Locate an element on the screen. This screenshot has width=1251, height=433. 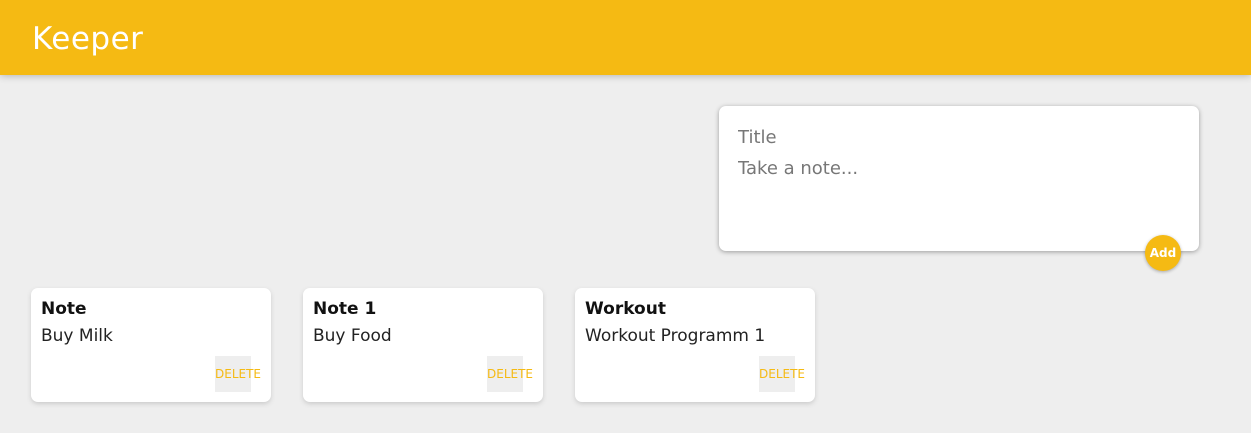
note-title-input is located at coordinates (958, 137).